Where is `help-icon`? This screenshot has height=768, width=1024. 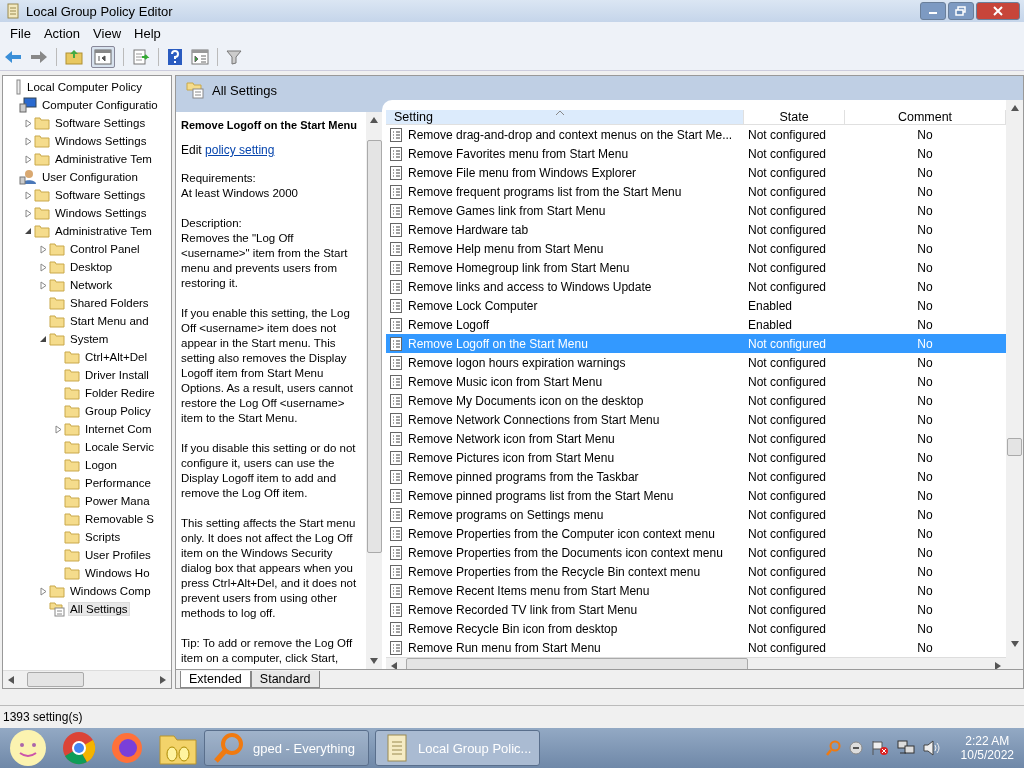 help-icon is located at coordinates (175, 57).